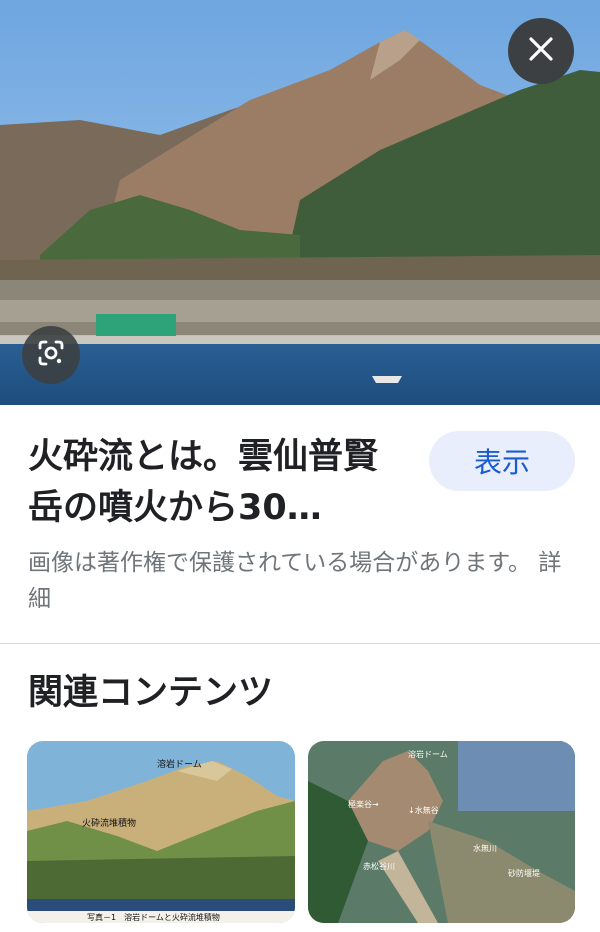  What do you see at coordinates (300, 643) in the screenshot?
I see `divider` at bounding box center [300, 643].